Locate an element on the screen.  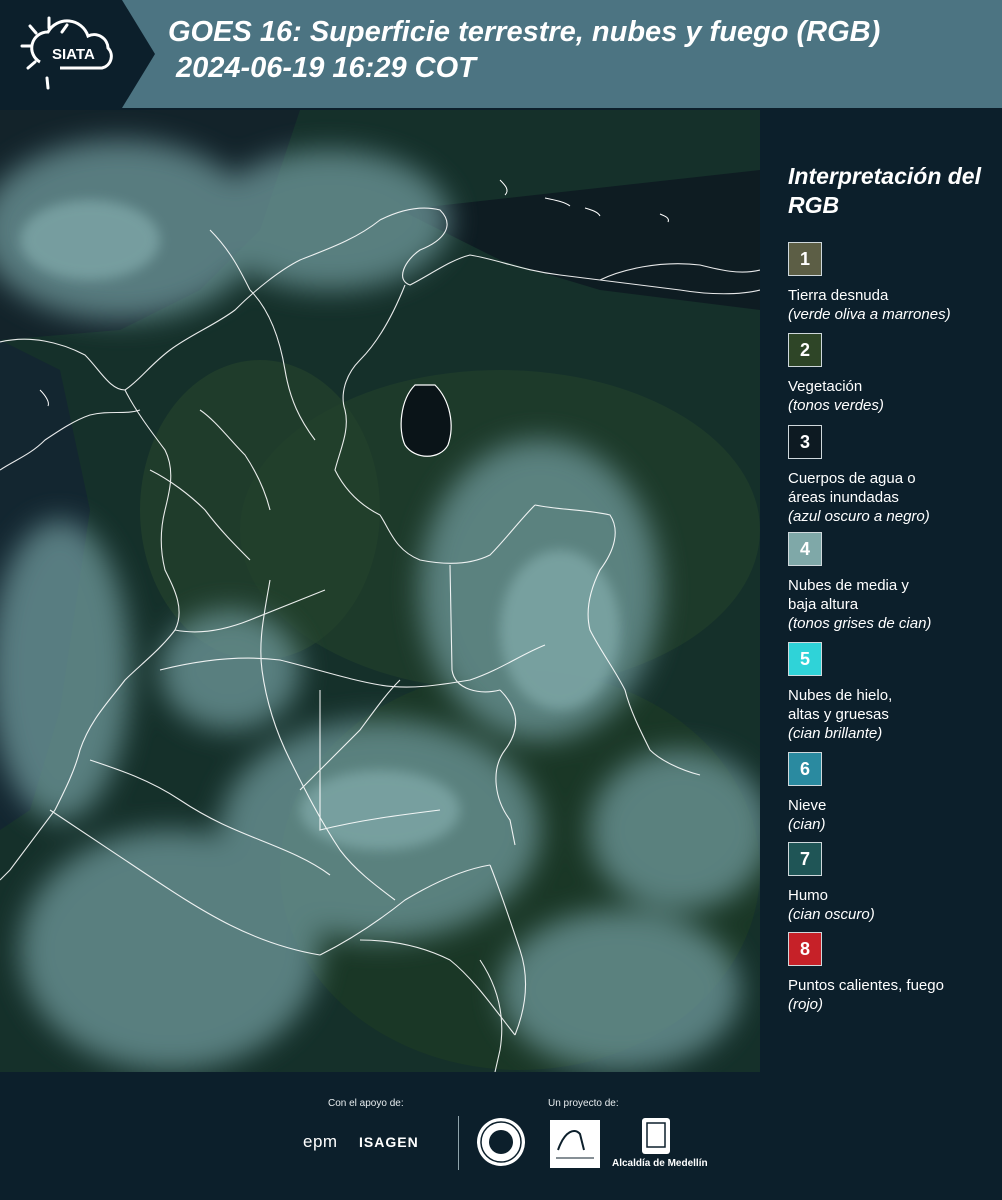
legend-description: (azul oscuro a negro) is located at coordinates (859, 516).